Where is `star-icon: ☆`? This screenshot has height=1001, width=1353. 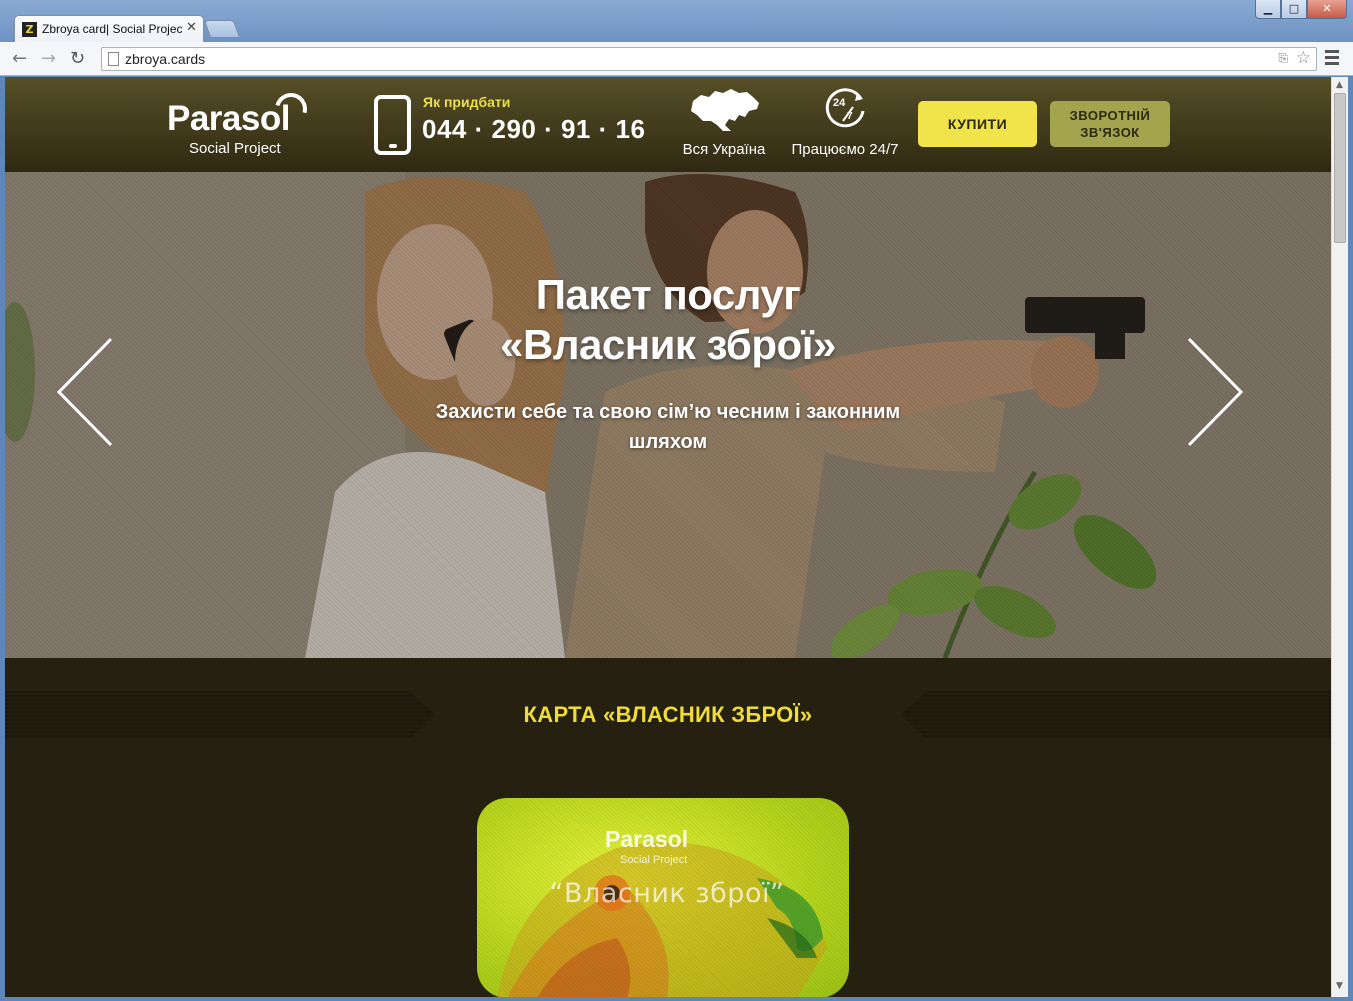 star-icon: ☆ is located at coordinates (1303, 58).